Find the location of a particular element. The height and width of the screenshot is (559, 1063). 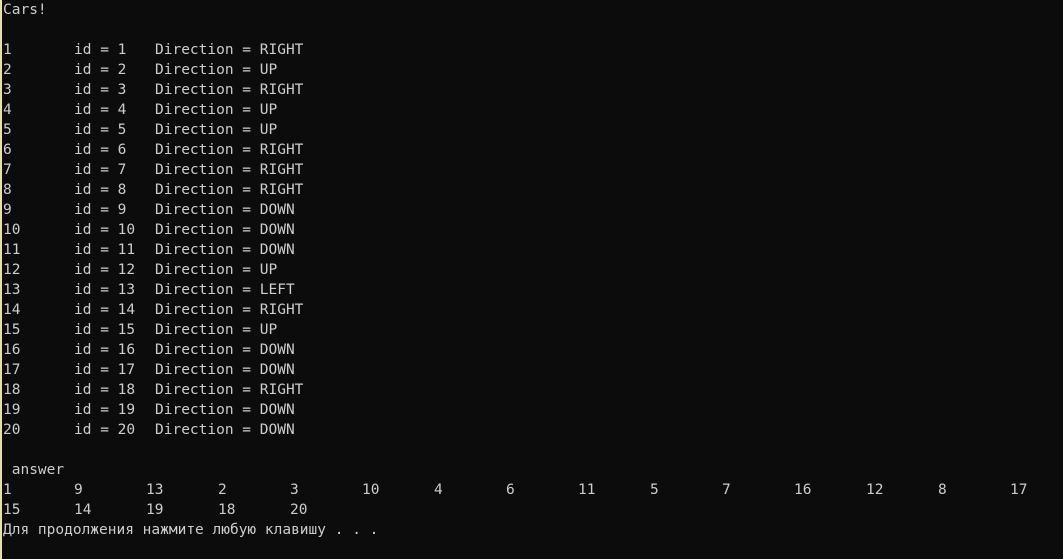

car-row-index: 17 is located at coordinates (12, 370).